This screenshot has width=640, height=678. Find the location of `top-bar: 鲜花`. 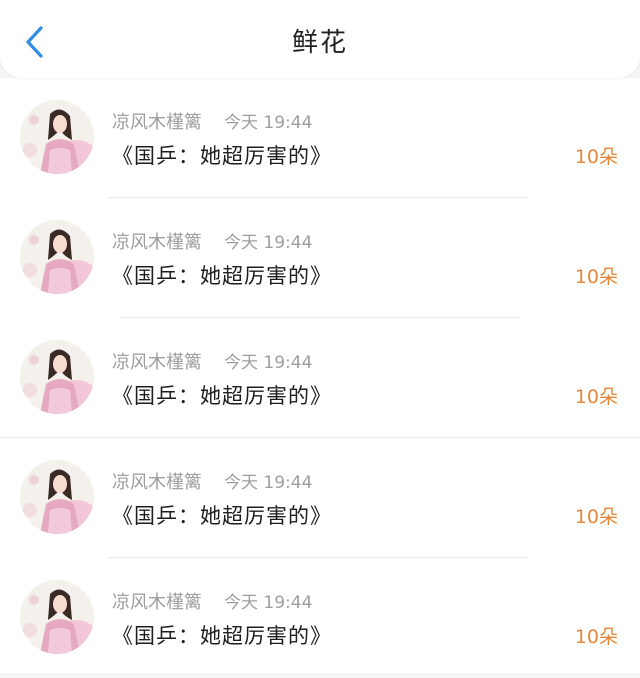

top-bar: 鲜花 is located at coordinates (320, 39).